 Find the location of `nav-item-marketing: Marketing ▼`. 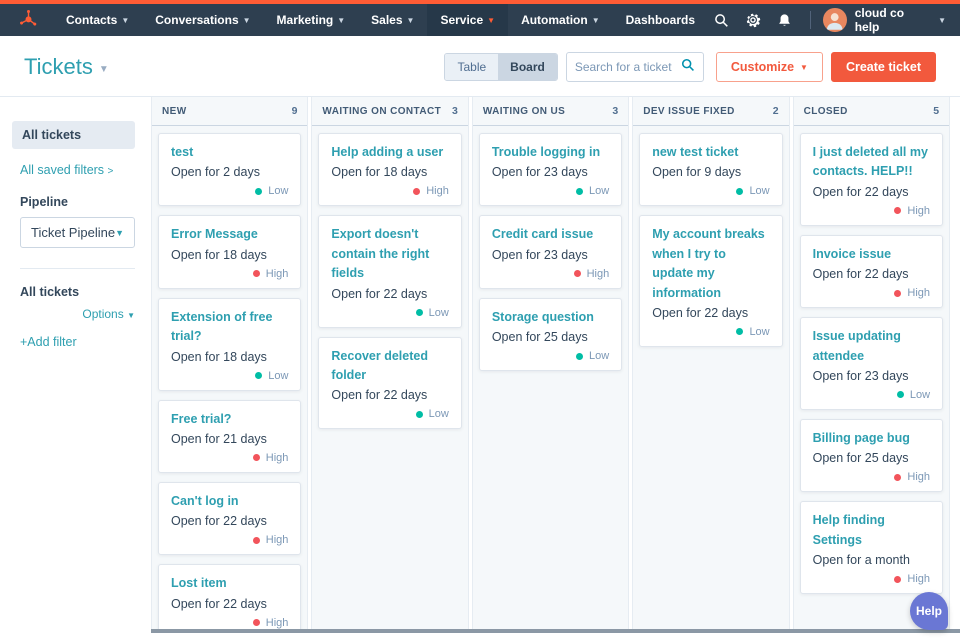

nav-item-marketing: Marketing ▼ is located at coordinates (311, 20).